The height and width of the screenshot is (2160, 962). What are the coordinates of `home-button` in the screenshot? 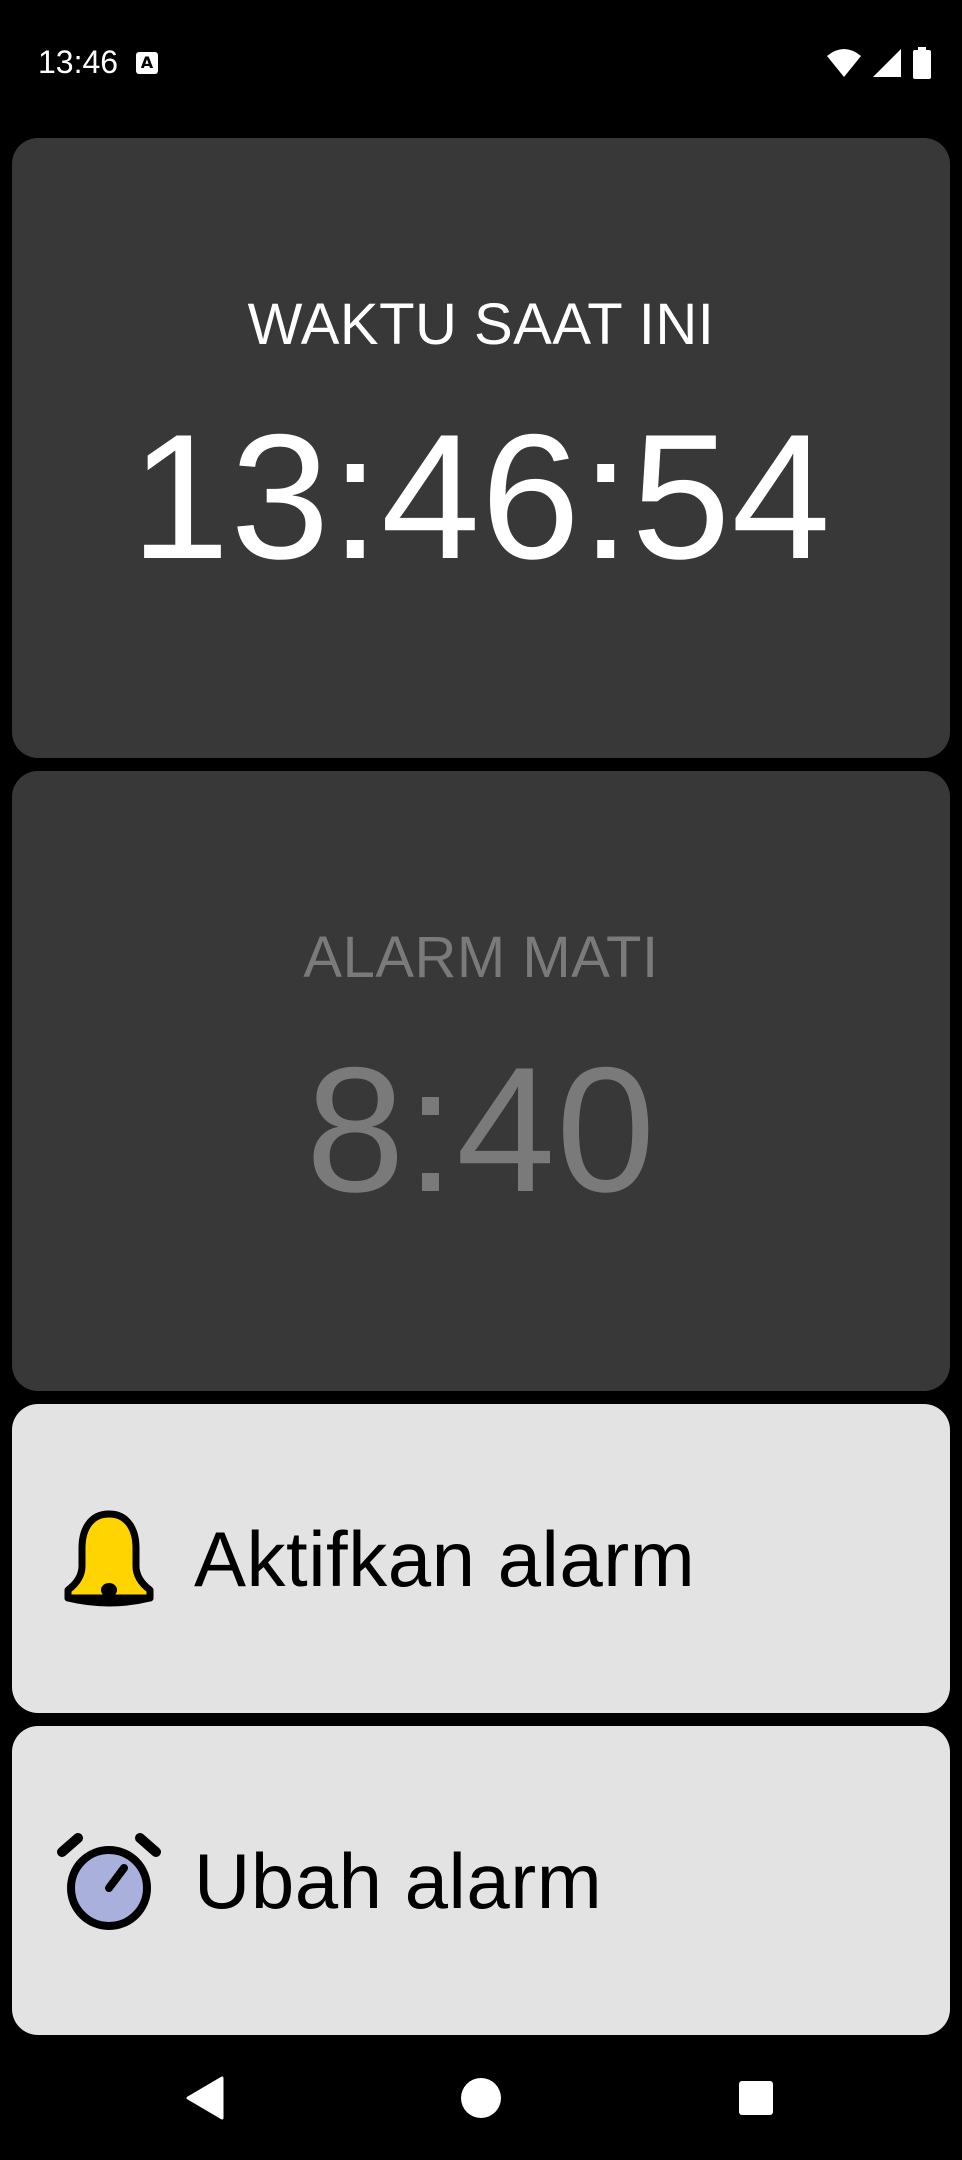 It's located at (481, 2098).